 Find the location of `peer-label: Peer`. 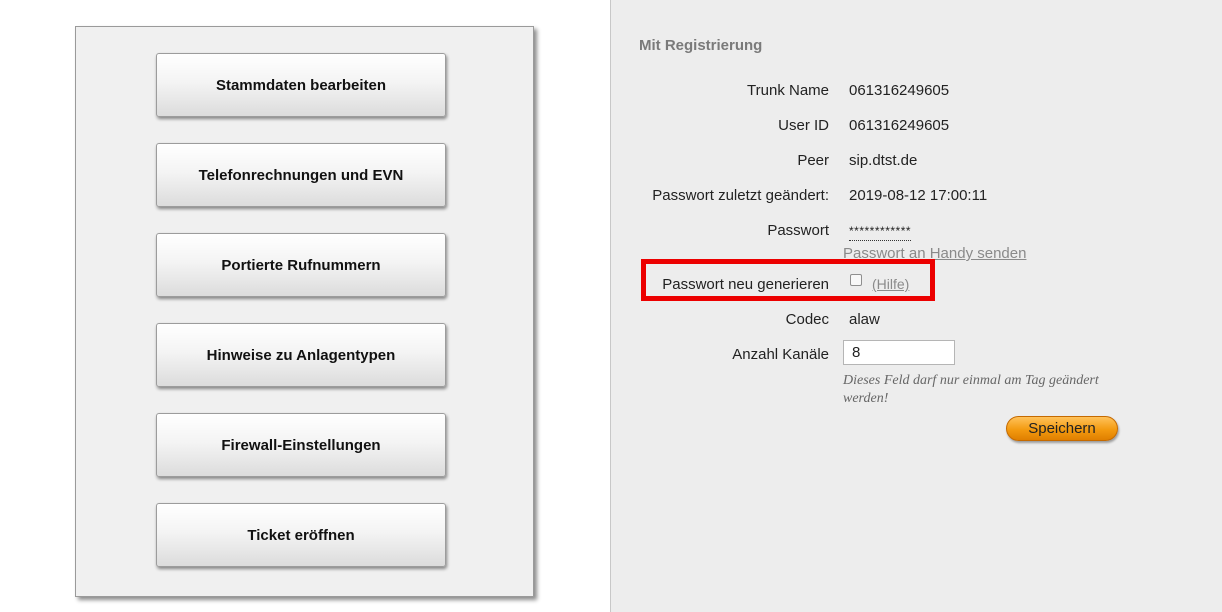

peer-label: Peer is located at coordinates (813, 160).